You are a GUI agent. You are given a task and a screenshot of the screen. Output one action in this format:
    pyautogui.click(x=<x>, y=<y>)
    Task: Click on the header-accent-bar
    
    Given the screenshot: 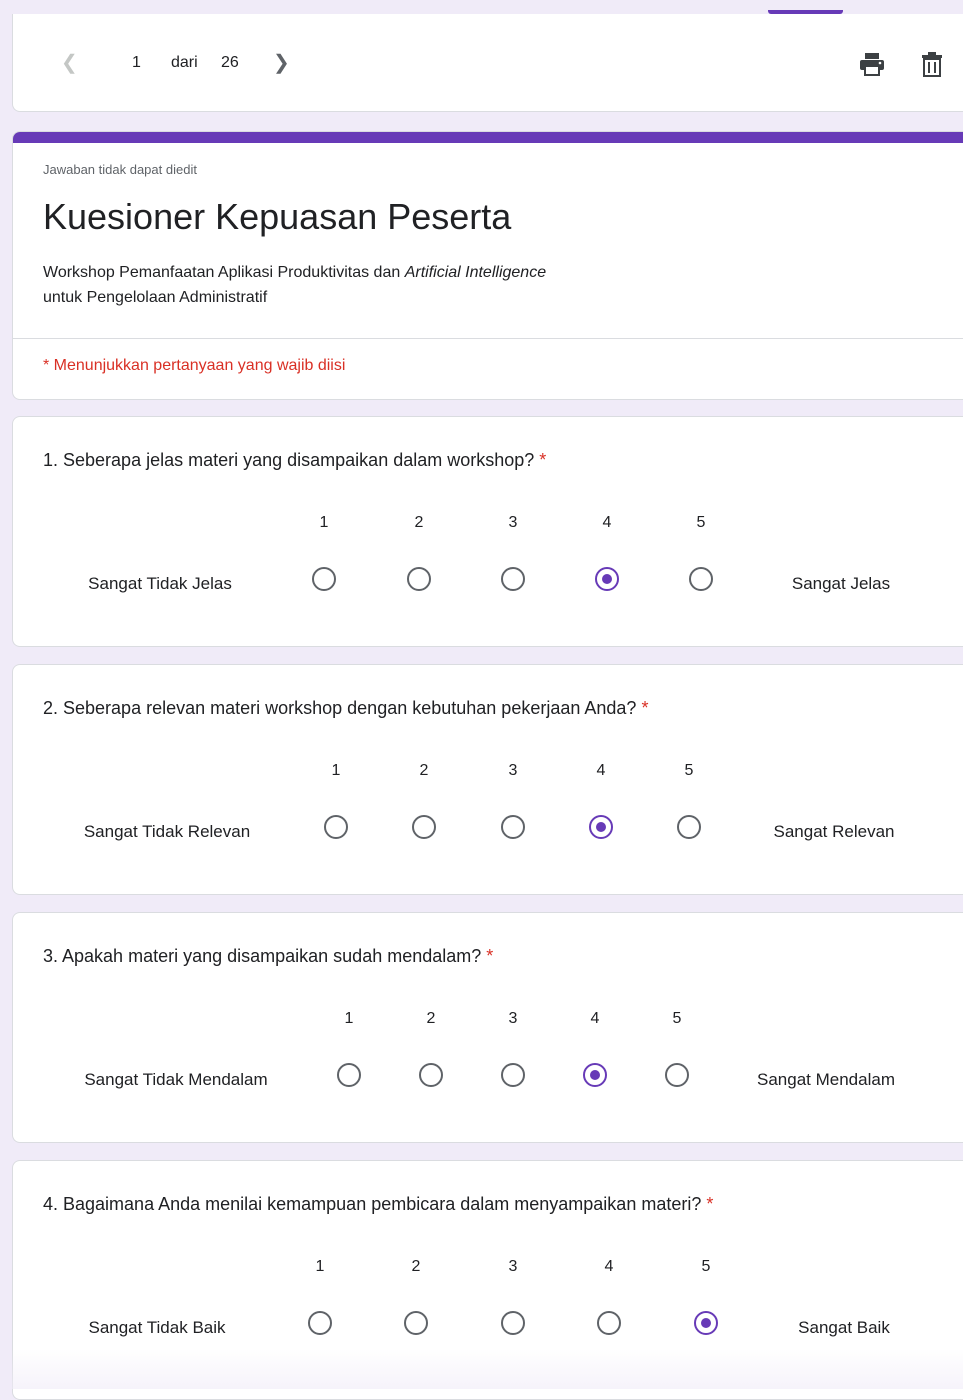 What is the action you would take?
    pyautogui.click(x=488, y=137)
    